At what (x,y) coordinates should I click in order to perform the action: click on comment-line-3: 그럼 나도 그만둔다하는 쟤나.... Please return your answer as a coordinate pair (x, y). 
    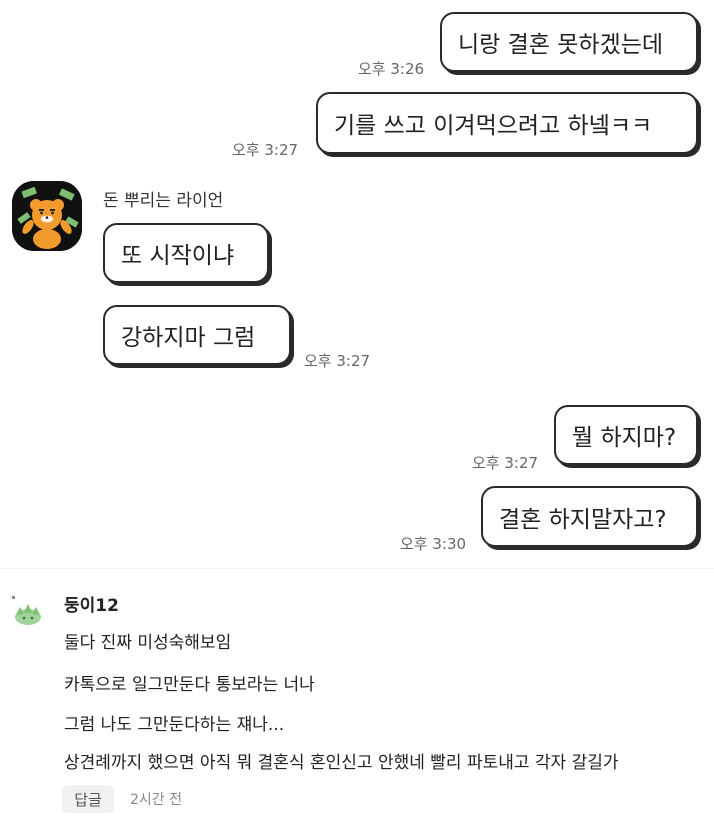
    Looking at the image, I should click on (174, 725).